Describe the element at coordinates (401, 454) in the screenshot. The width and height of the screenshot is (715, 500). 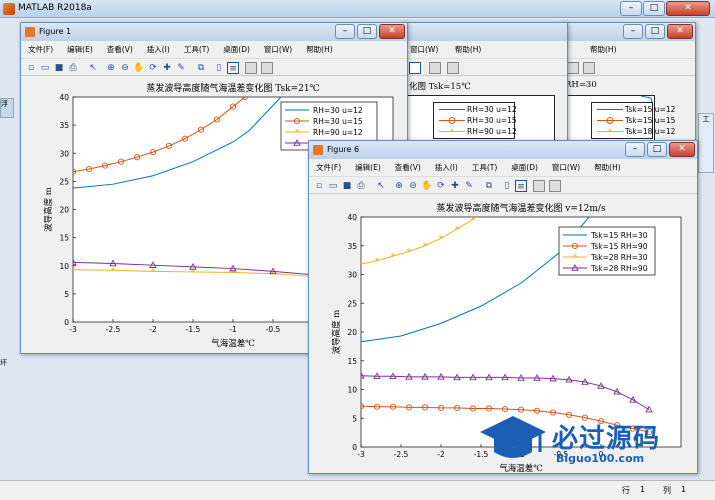
I see `x-tick-label: -2.5` at that location.